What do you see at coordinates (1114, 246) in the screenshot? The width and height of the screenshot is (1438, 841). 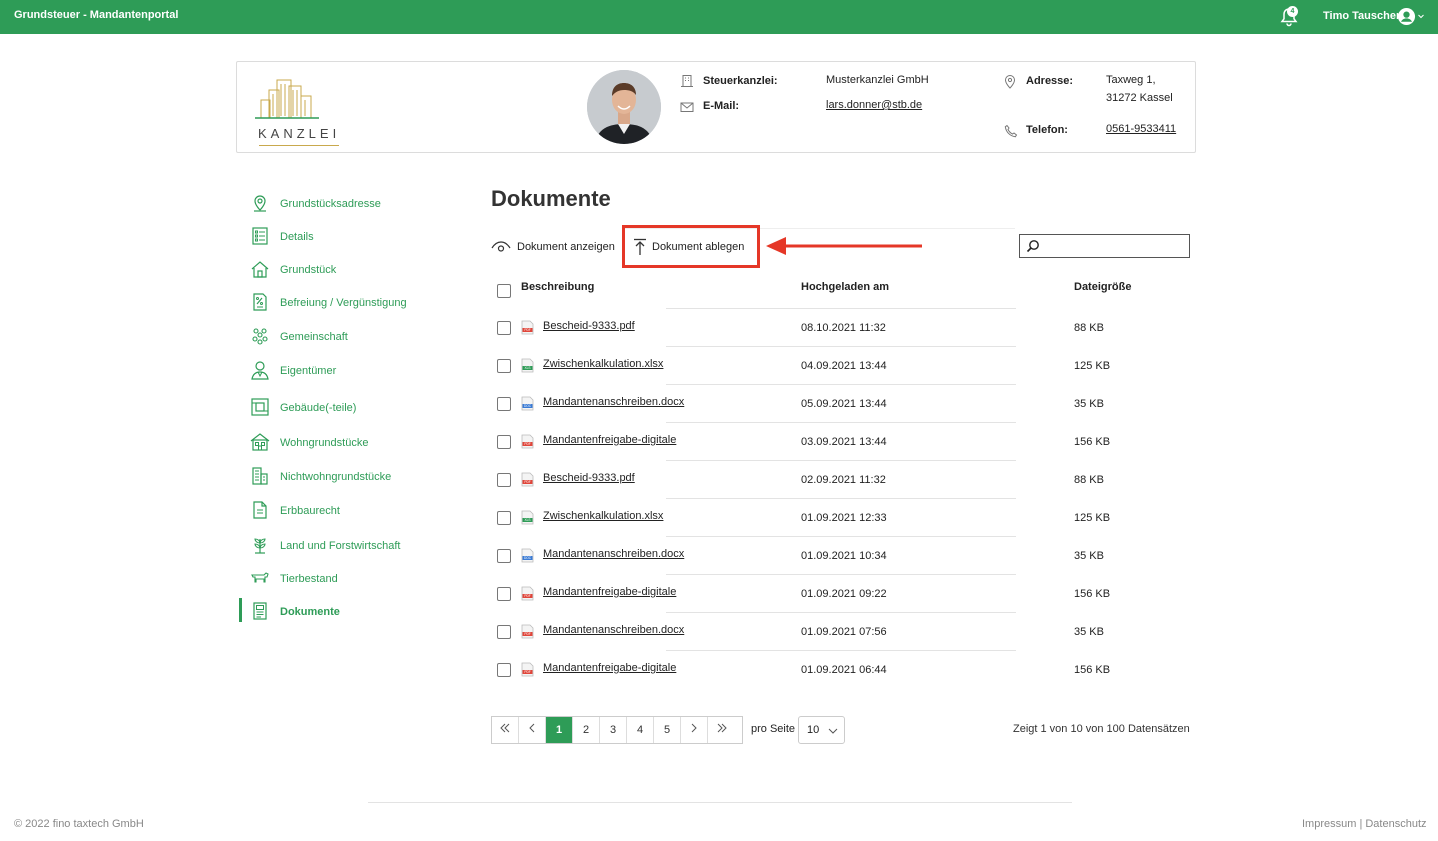 I see `search-input` at bounding box center [1114, 246].